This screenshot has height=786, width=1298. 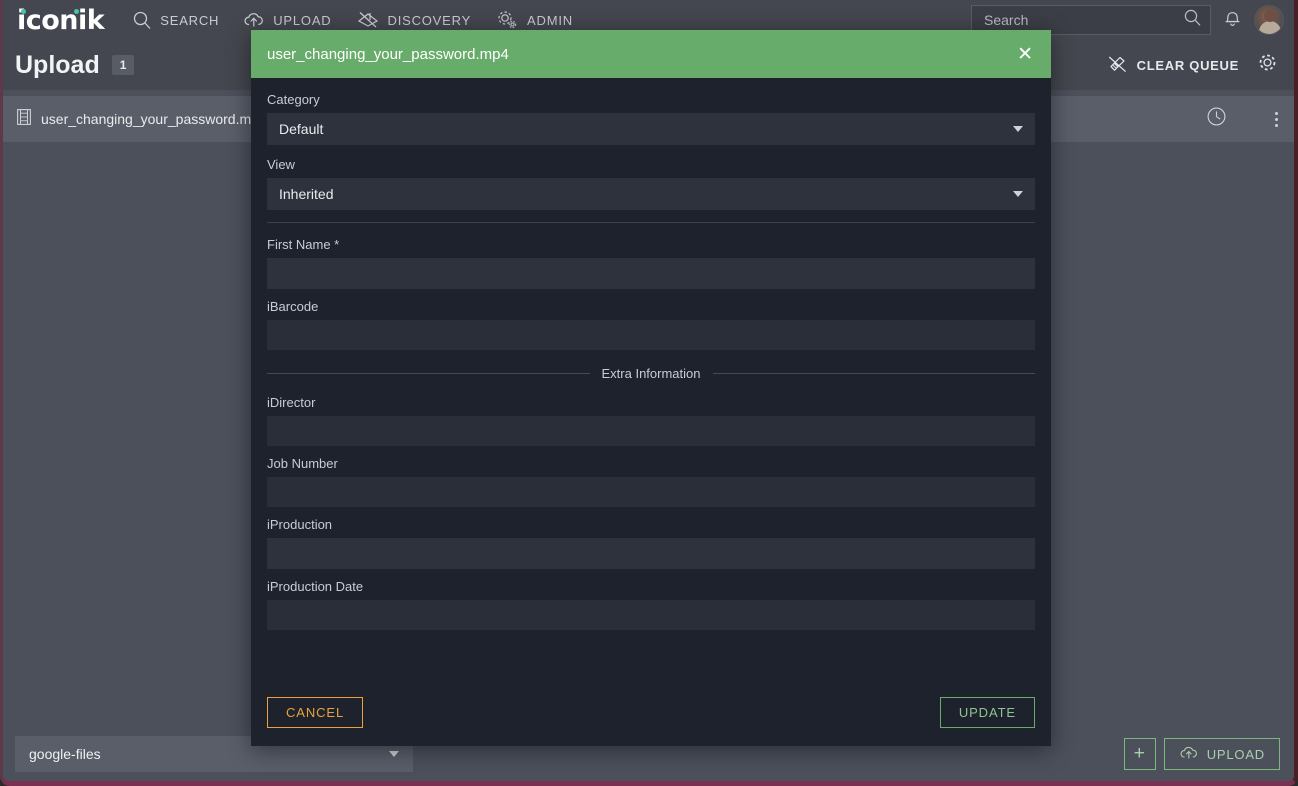 I want to click on extra-information-divider: Extra Information, so click(x=651, y=373).